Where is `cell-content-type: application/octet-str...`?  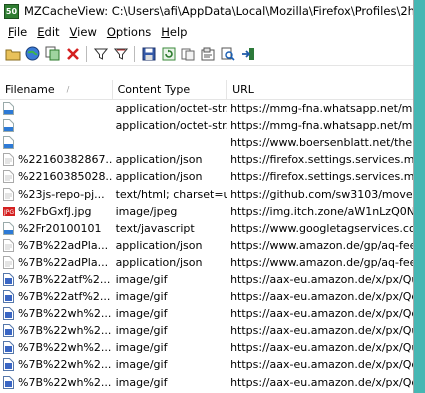 cell-content-type: application/octet-str... is located at coordinates (171, 109).